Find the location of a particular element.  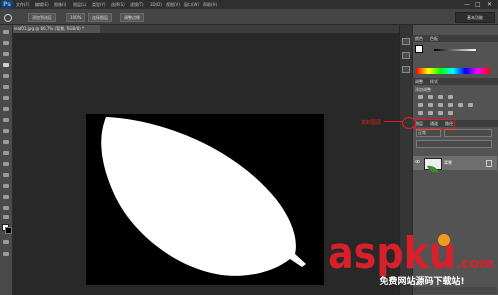

workspace-select: 基本功能 is located at coordinates (475, 17).